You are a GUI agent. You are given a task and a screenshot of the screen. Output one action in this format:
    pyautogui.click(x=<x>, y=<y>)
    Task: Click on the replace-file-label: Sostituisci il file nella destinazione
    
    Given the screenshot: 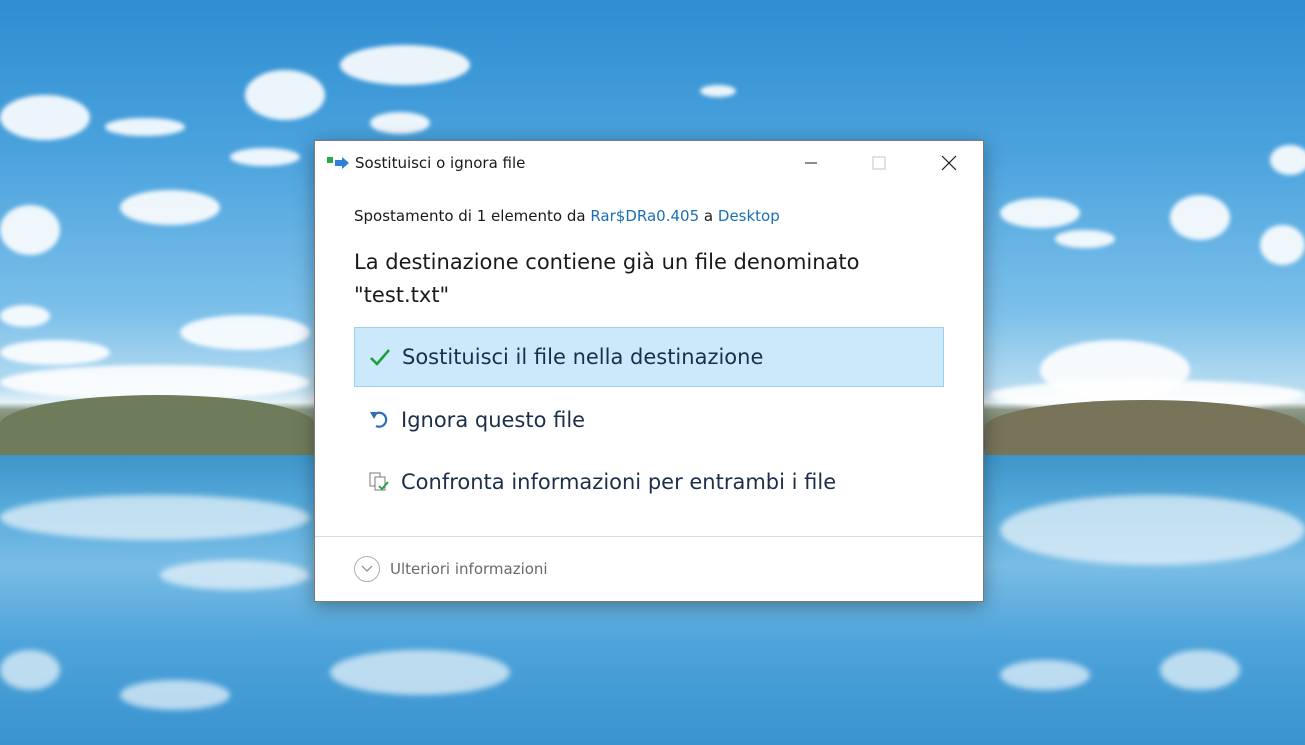 What is the action you would take?
    pyautogui.click(x=583, y=357)
    